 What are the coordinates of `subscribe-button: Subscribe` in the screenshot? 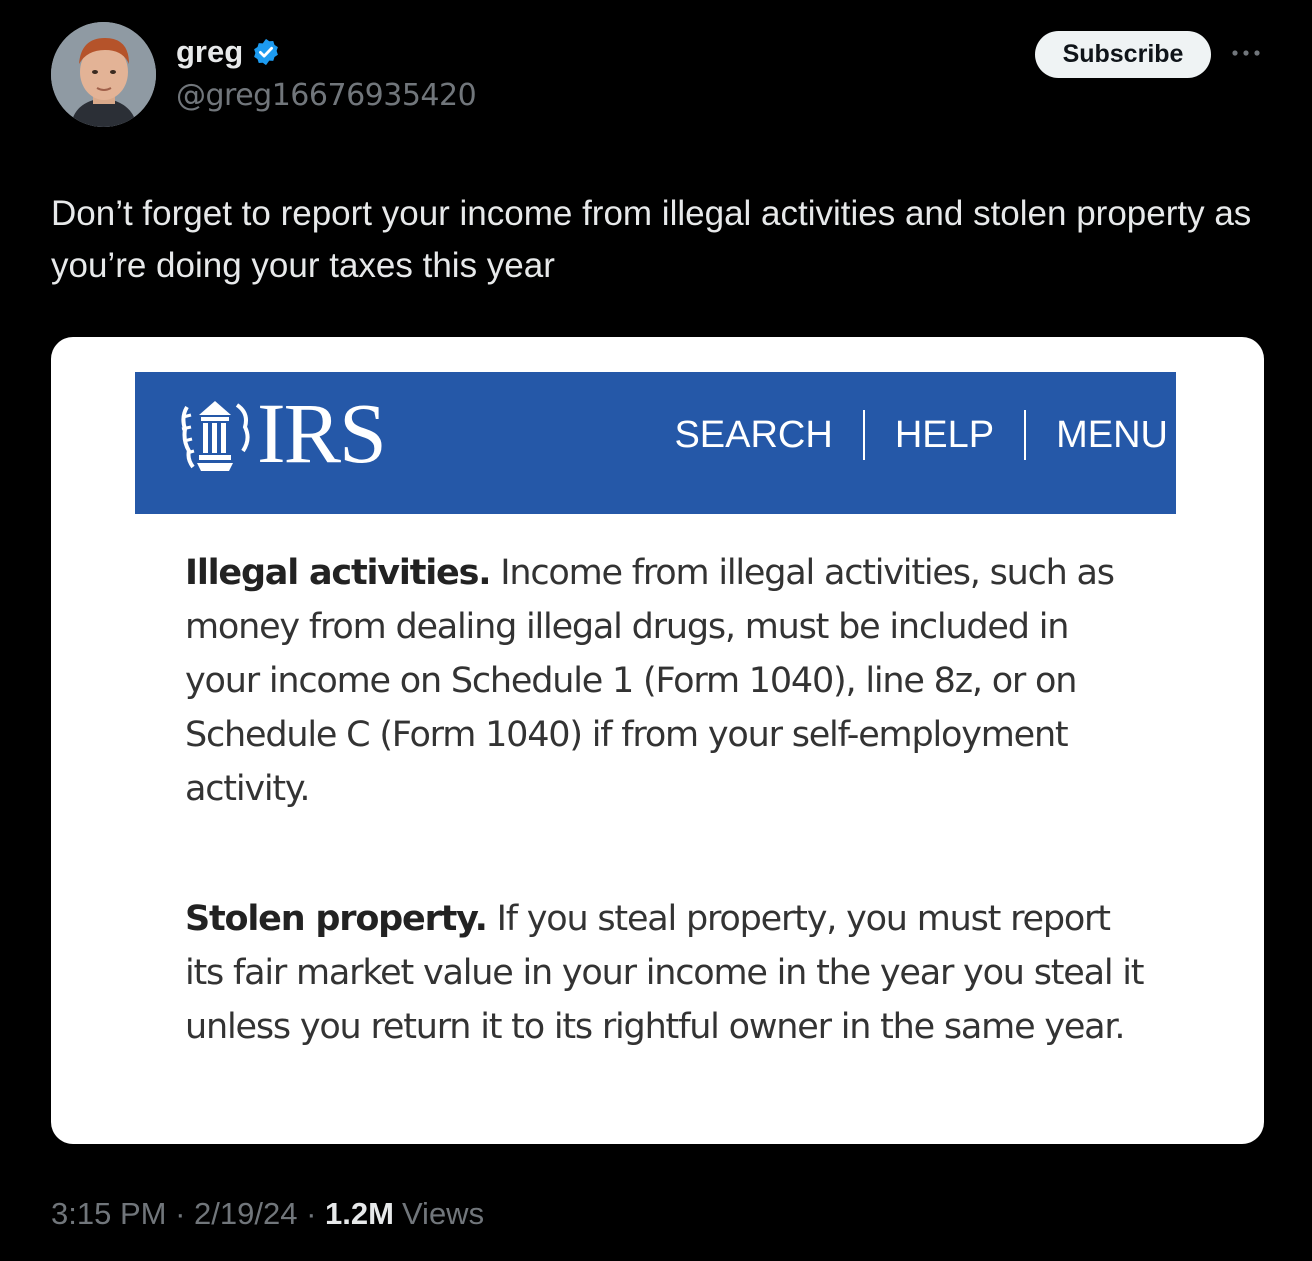 It's located at (1123, 54).